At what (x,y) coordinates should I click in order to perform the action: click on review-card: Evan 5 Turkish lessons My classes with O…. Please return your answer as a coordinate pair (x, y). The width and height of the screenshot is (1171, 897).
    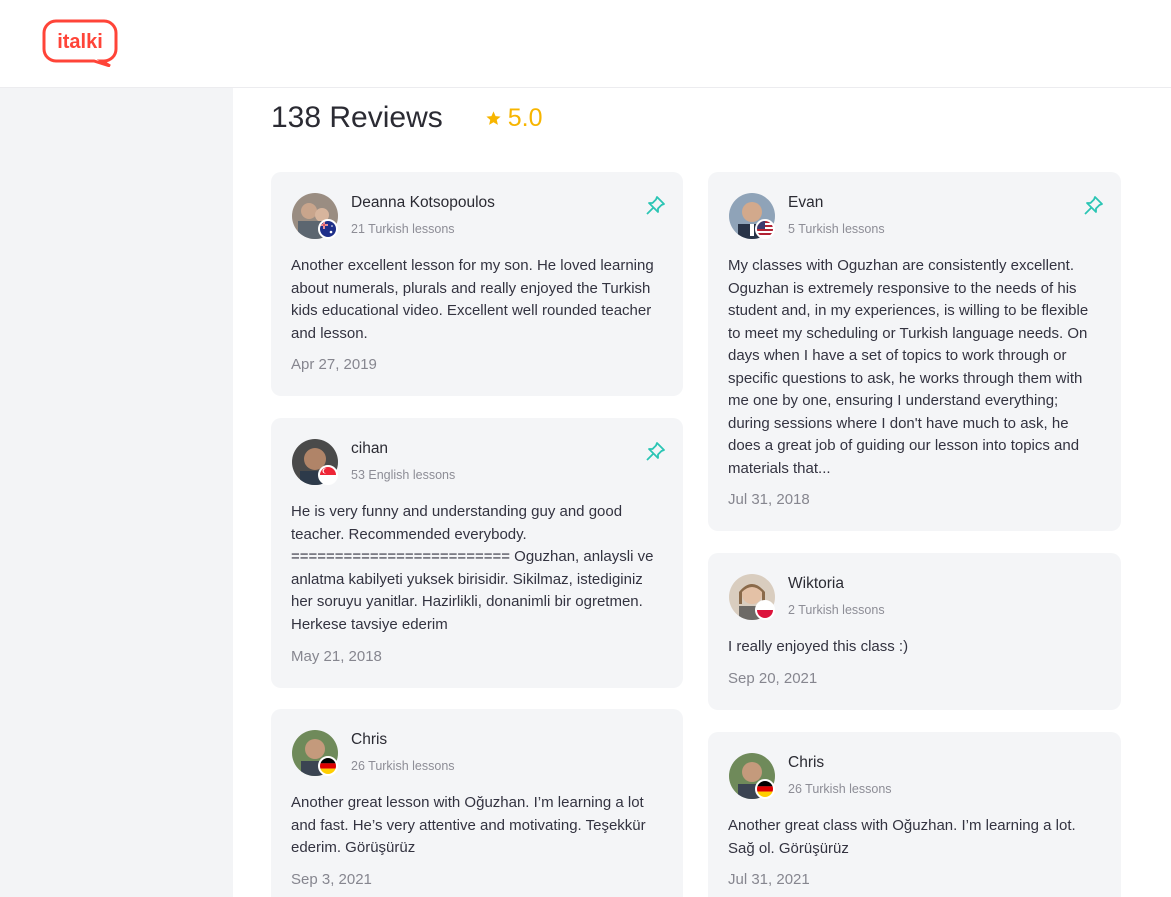
    Looking at the image, I should click on (914, 351).